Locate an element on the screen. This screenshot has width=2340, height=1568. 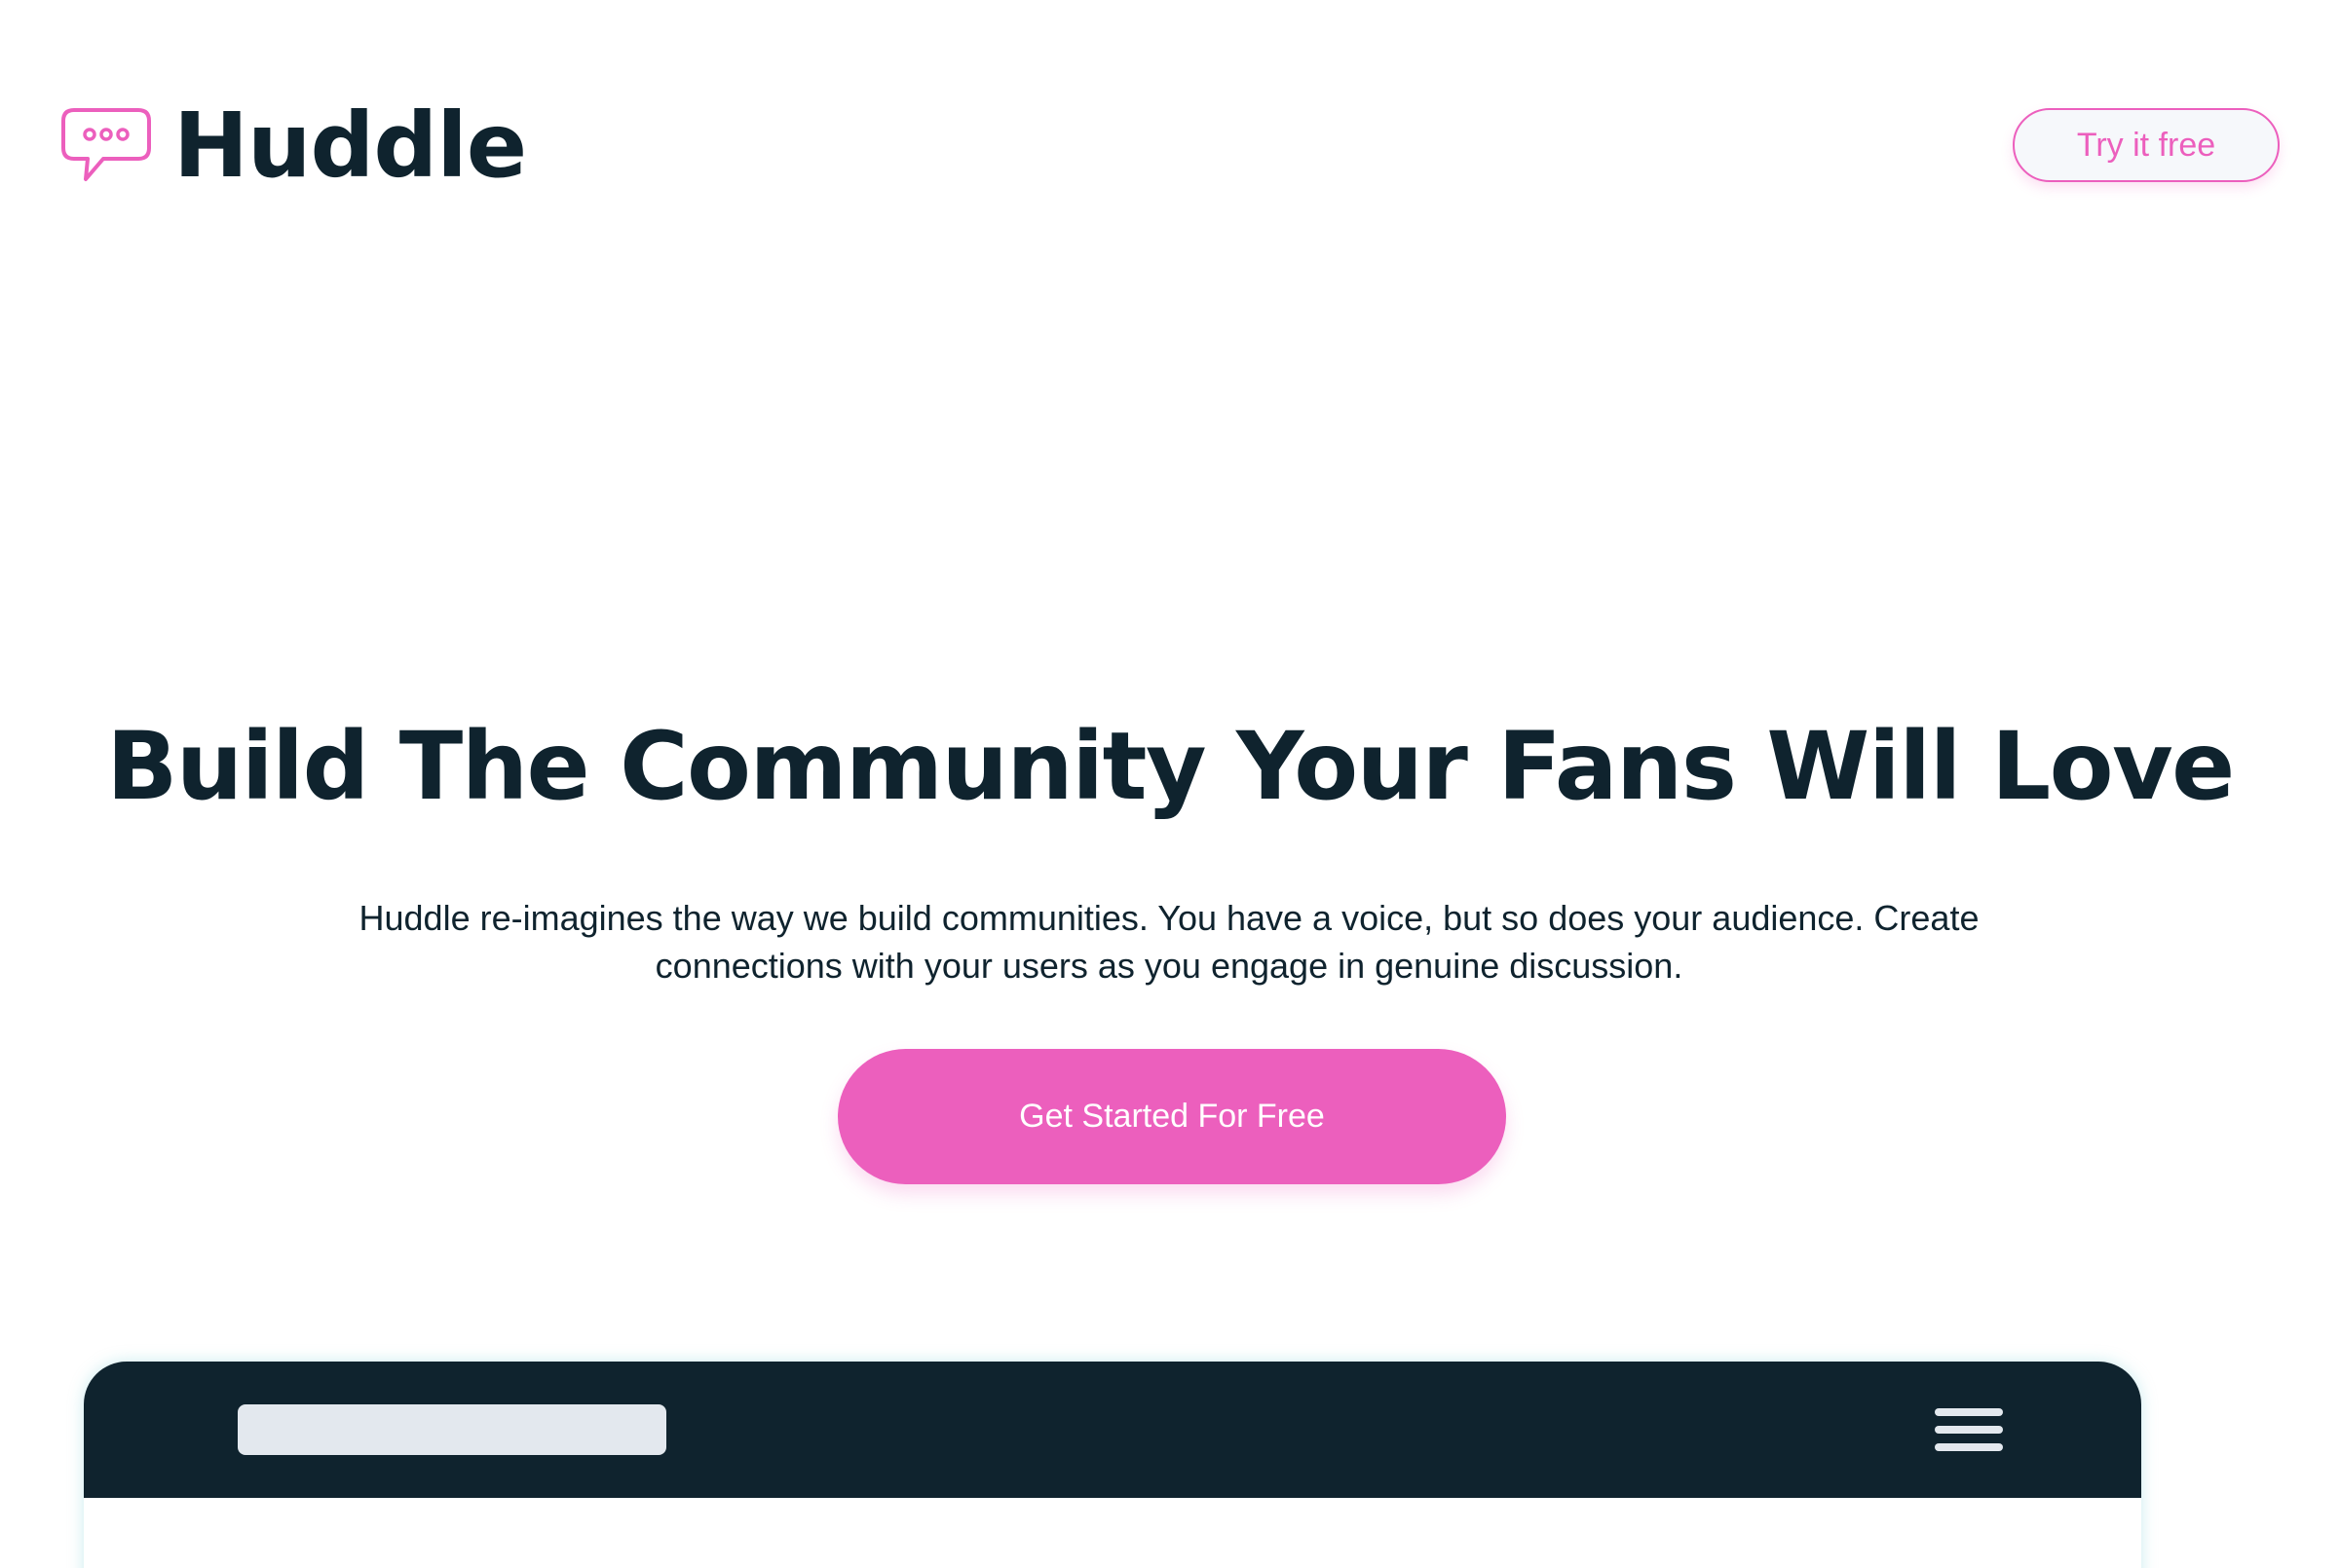
logo: Huddle is located at coordinates (293, 145).